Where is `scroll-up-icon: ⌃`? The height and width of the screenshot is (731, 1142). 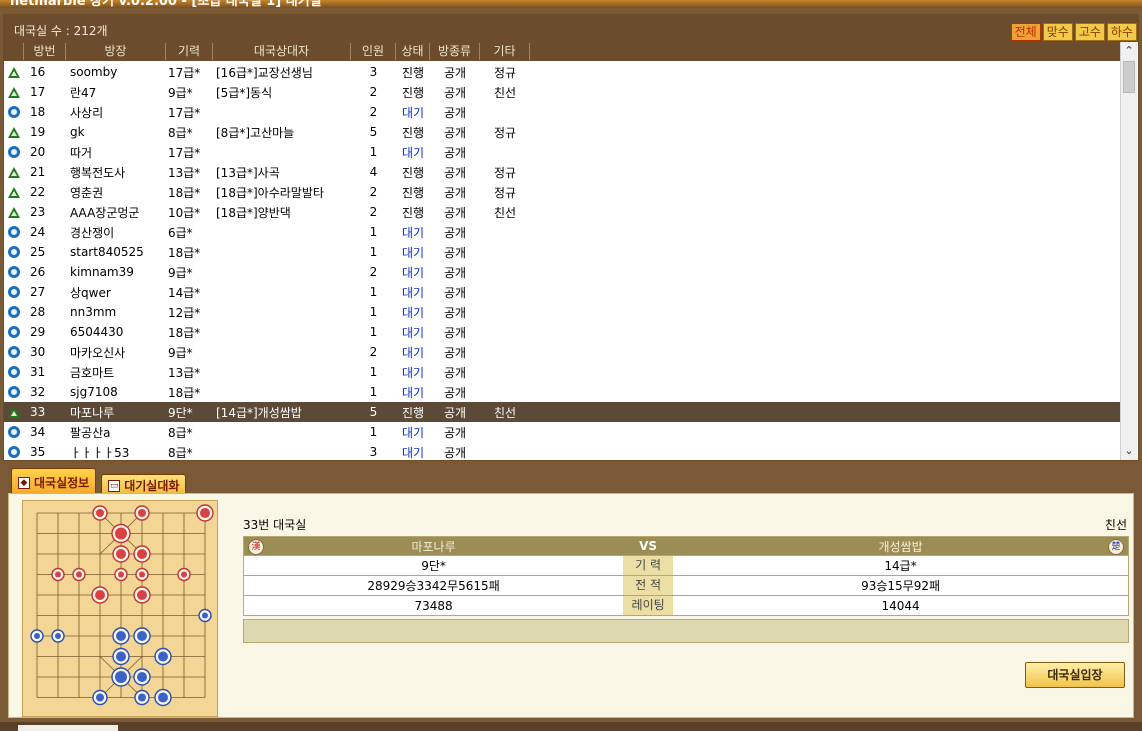 scroll-up-icon: ⌃ is located at coordinates (1129, 51).